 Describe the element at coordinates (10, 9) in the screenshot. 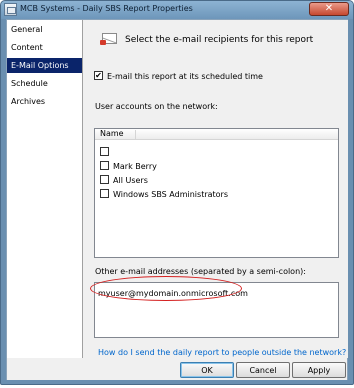

I see `app-icon` at that location.